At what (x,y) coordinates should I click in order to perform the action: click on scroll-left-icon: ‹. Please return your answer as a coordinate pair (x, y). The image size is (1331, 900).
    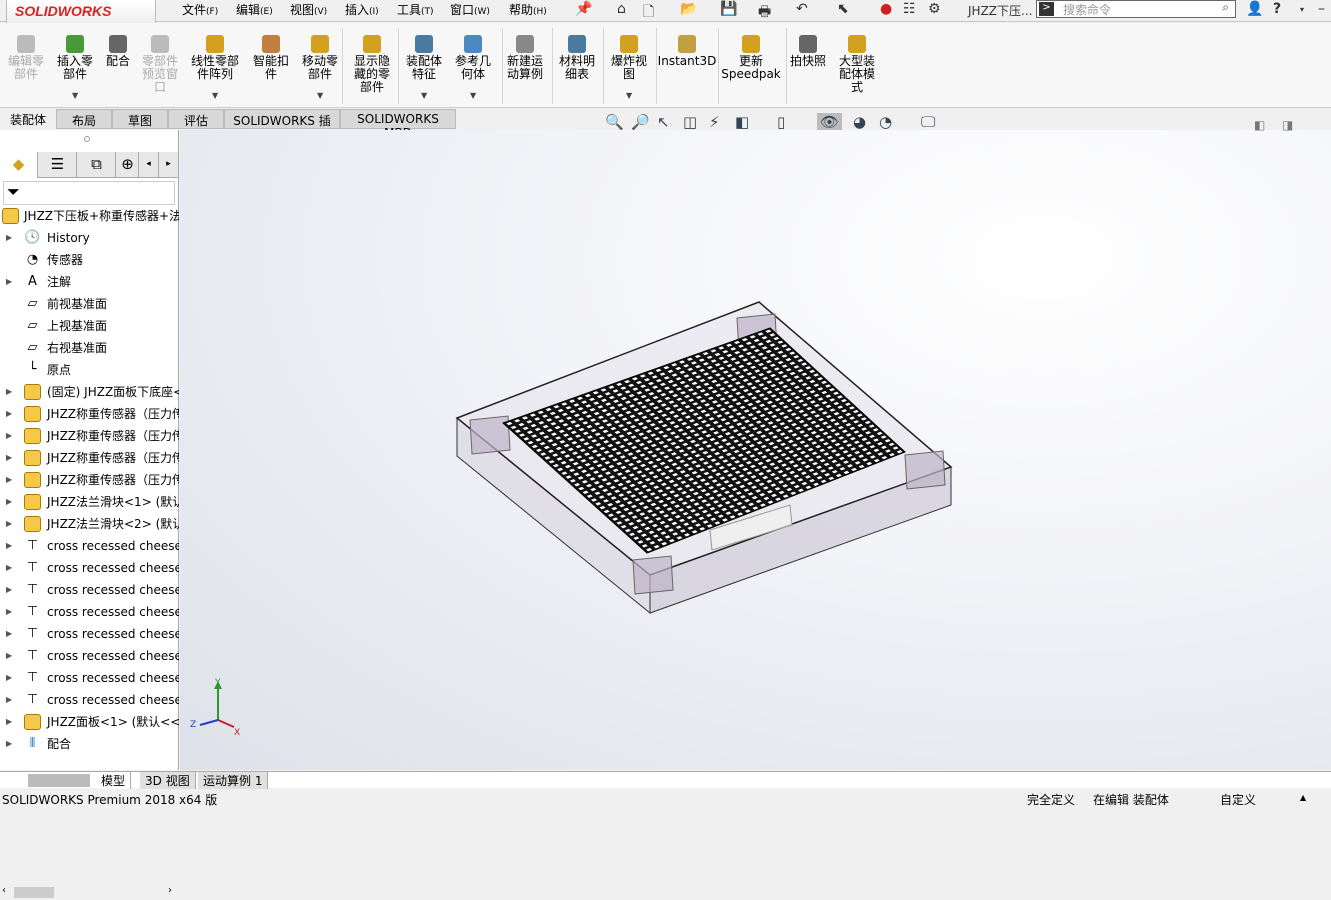
    Looking at the image, I should click on (4, 890).